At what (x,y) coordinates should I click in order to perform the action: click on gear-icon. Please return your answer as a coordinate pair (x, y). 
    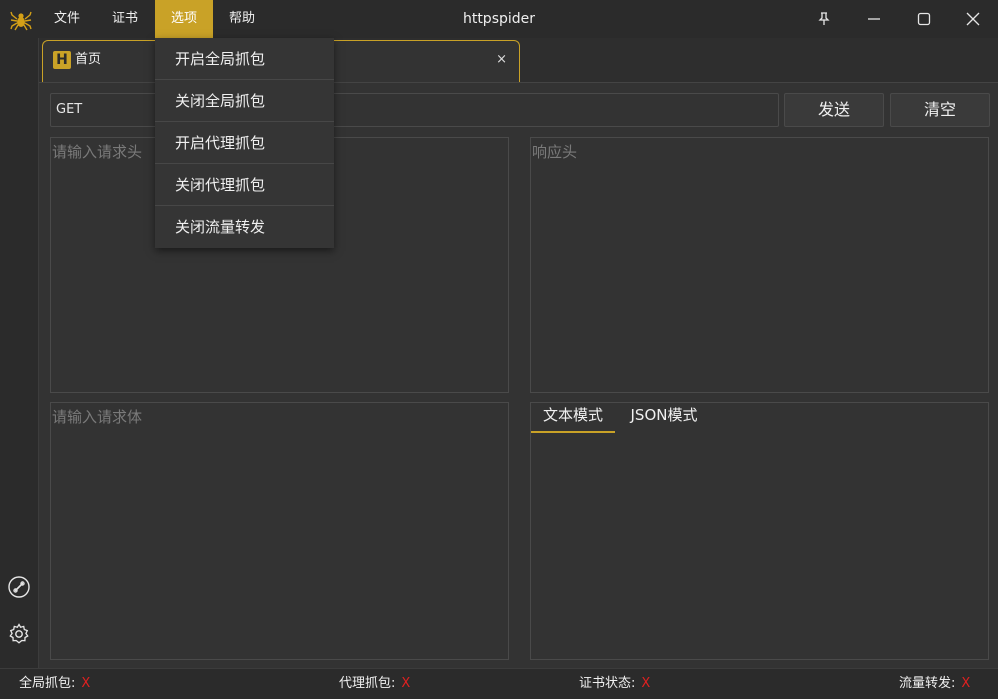
    Looking at the image, I should click on (19, 634).